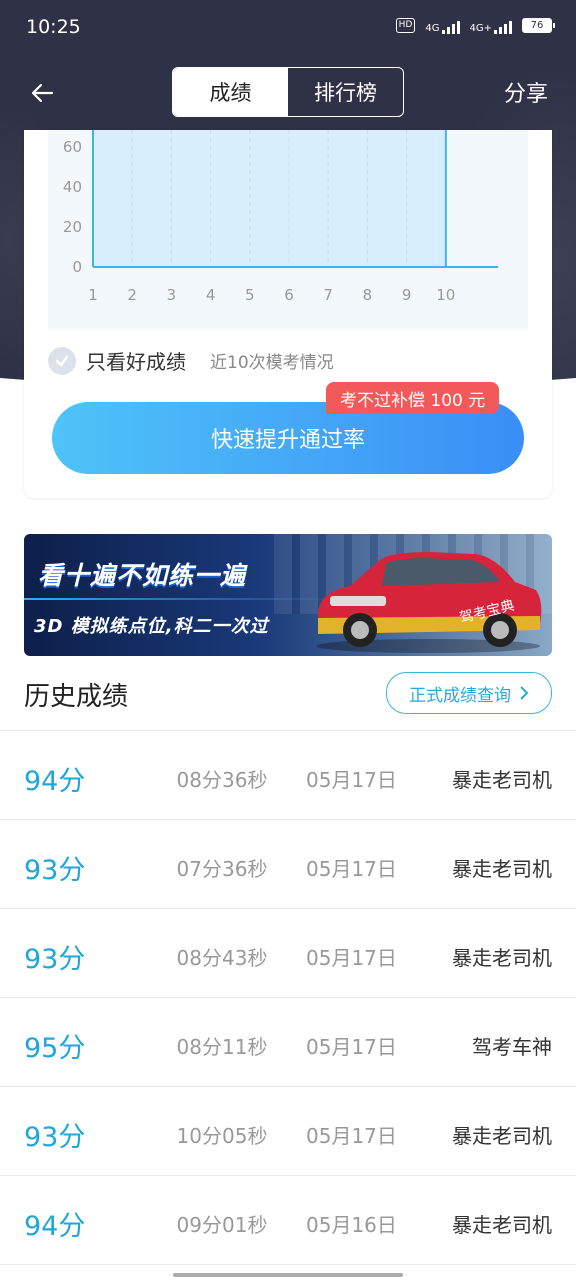 This screenshot has height=1280, width=576. Describe the element at coordinates (524, 693) in the screenshot. I see `chevron-right-icon` at that location.